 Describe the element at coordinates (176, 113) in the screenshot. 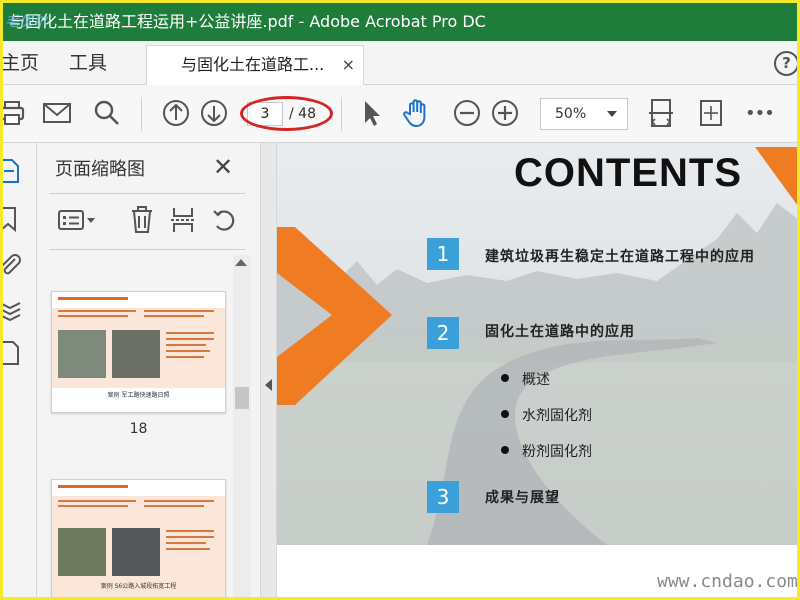

I see `page-up-icon` at that location.